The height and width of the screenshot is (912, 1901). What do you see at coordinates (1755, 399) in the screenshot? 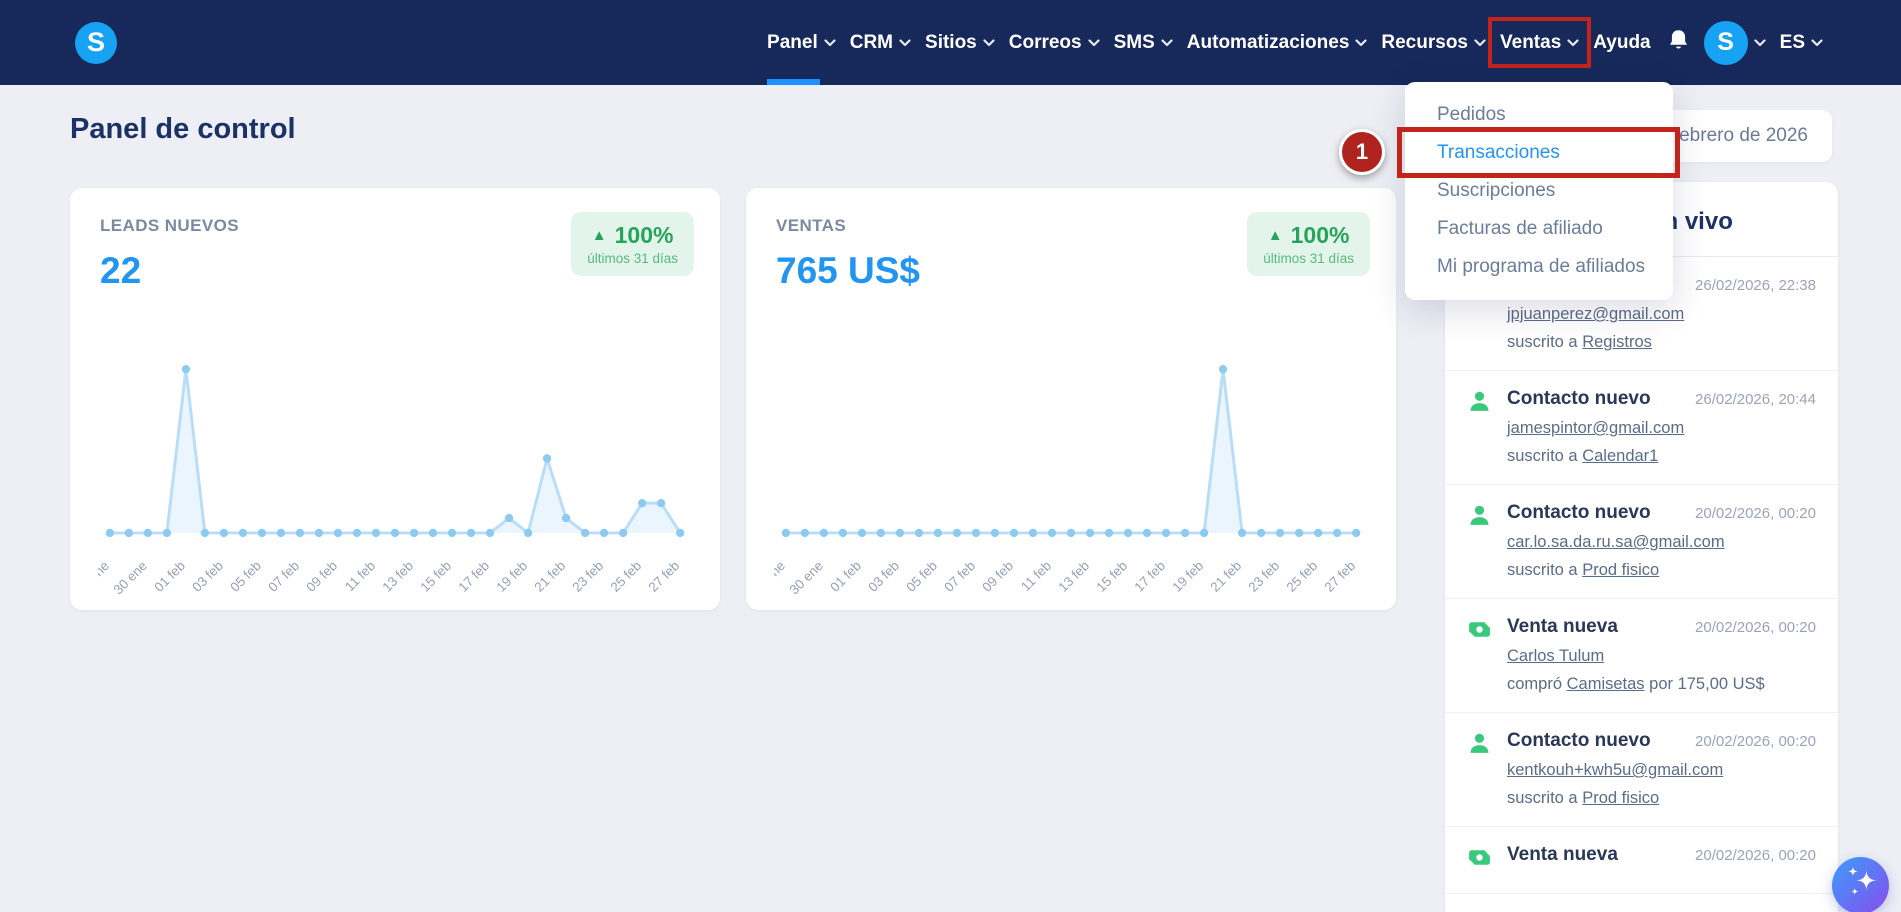
I see `feed-entry-timestamp: 26/02/2026, 20:44` at bounding box center [1755, 399].